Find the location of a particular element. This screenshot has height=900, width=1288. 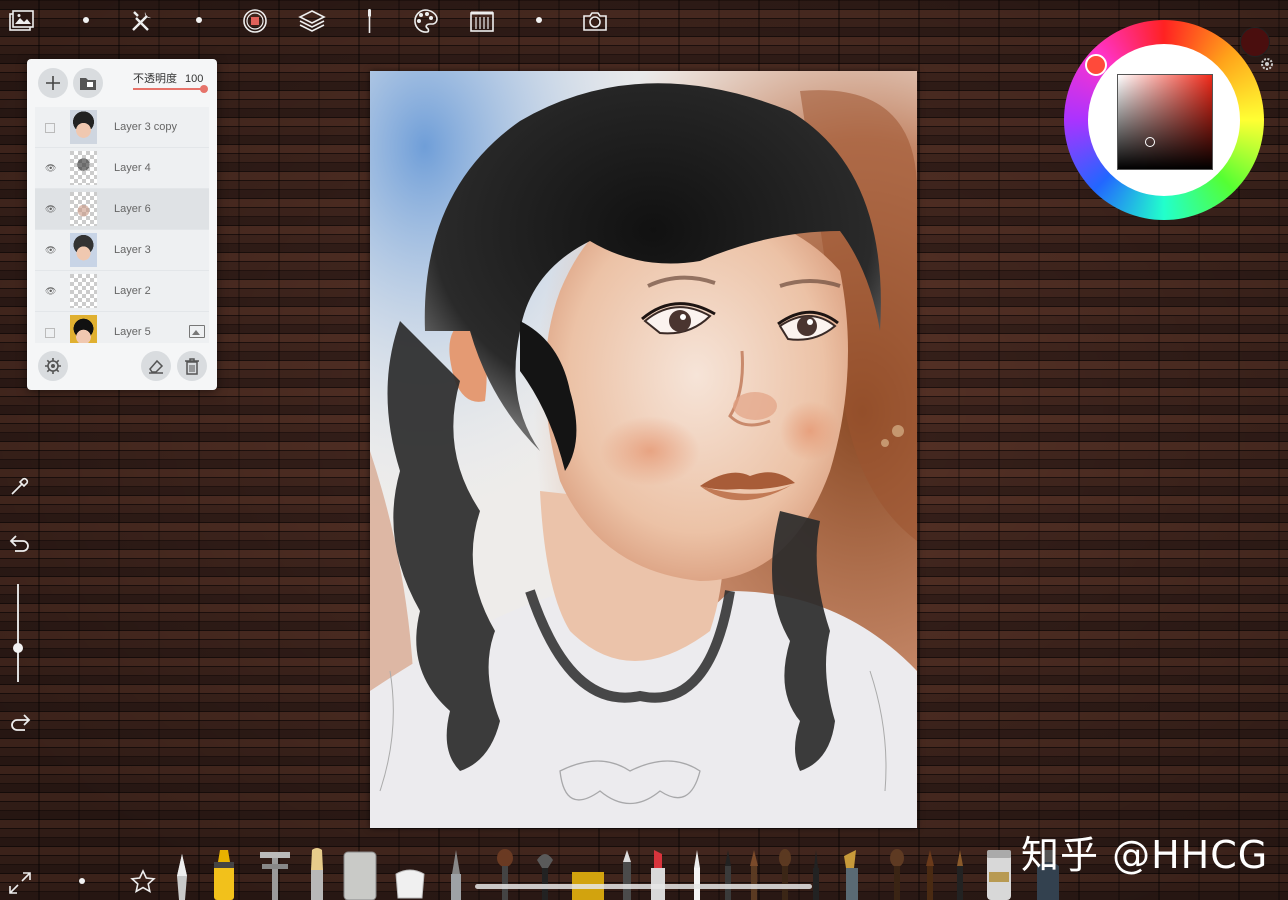

bottom-separator-dot is located at coordinates (82, 881).